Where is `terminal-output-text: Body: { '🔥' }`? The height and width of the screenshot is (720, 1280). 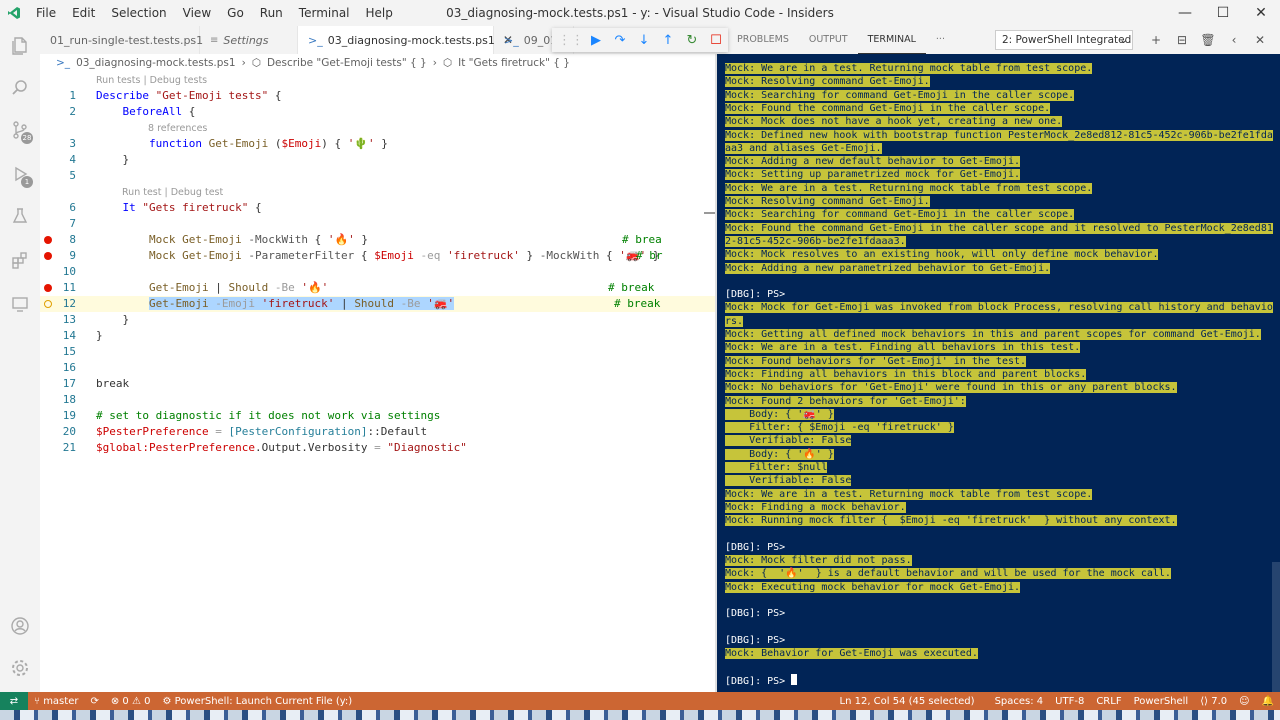 terminal-output-text: Body: { '🔥' } is located at coordinates (779, 454).